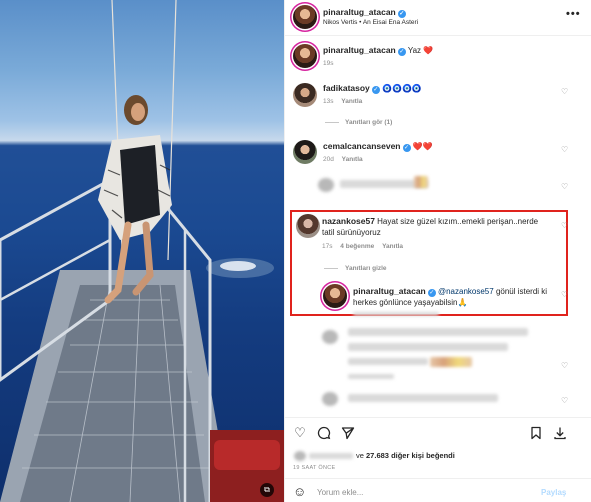 This screenshot has height=502, width=591. I want to click on bookmark-icon, so click(536, 433).